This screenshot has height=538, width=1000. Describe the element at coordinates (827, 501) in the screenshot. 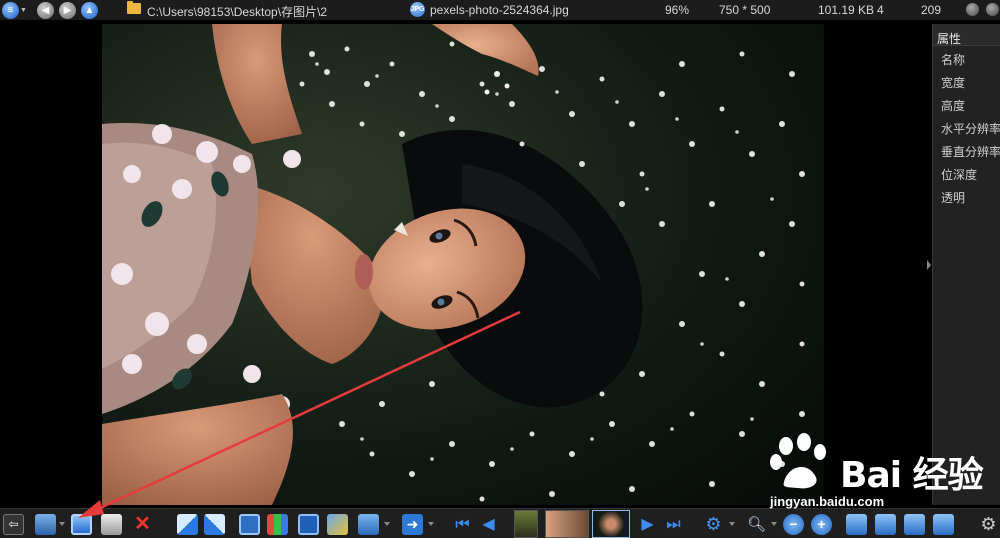

I see `watermark-url: jingyan.baidu.com` at that location.